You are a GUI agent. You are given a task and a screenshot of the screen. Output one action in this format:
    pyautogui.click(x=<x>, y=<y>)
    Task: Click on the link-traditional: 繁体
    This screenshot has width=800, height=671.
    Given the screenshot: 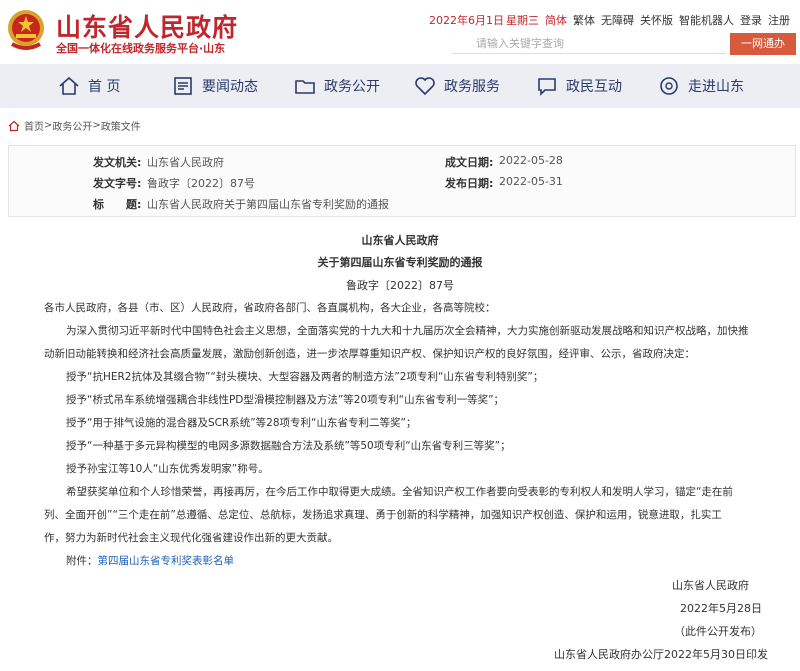 What is the action you would take?
    pyautogui.click(x=584, y=20)
    